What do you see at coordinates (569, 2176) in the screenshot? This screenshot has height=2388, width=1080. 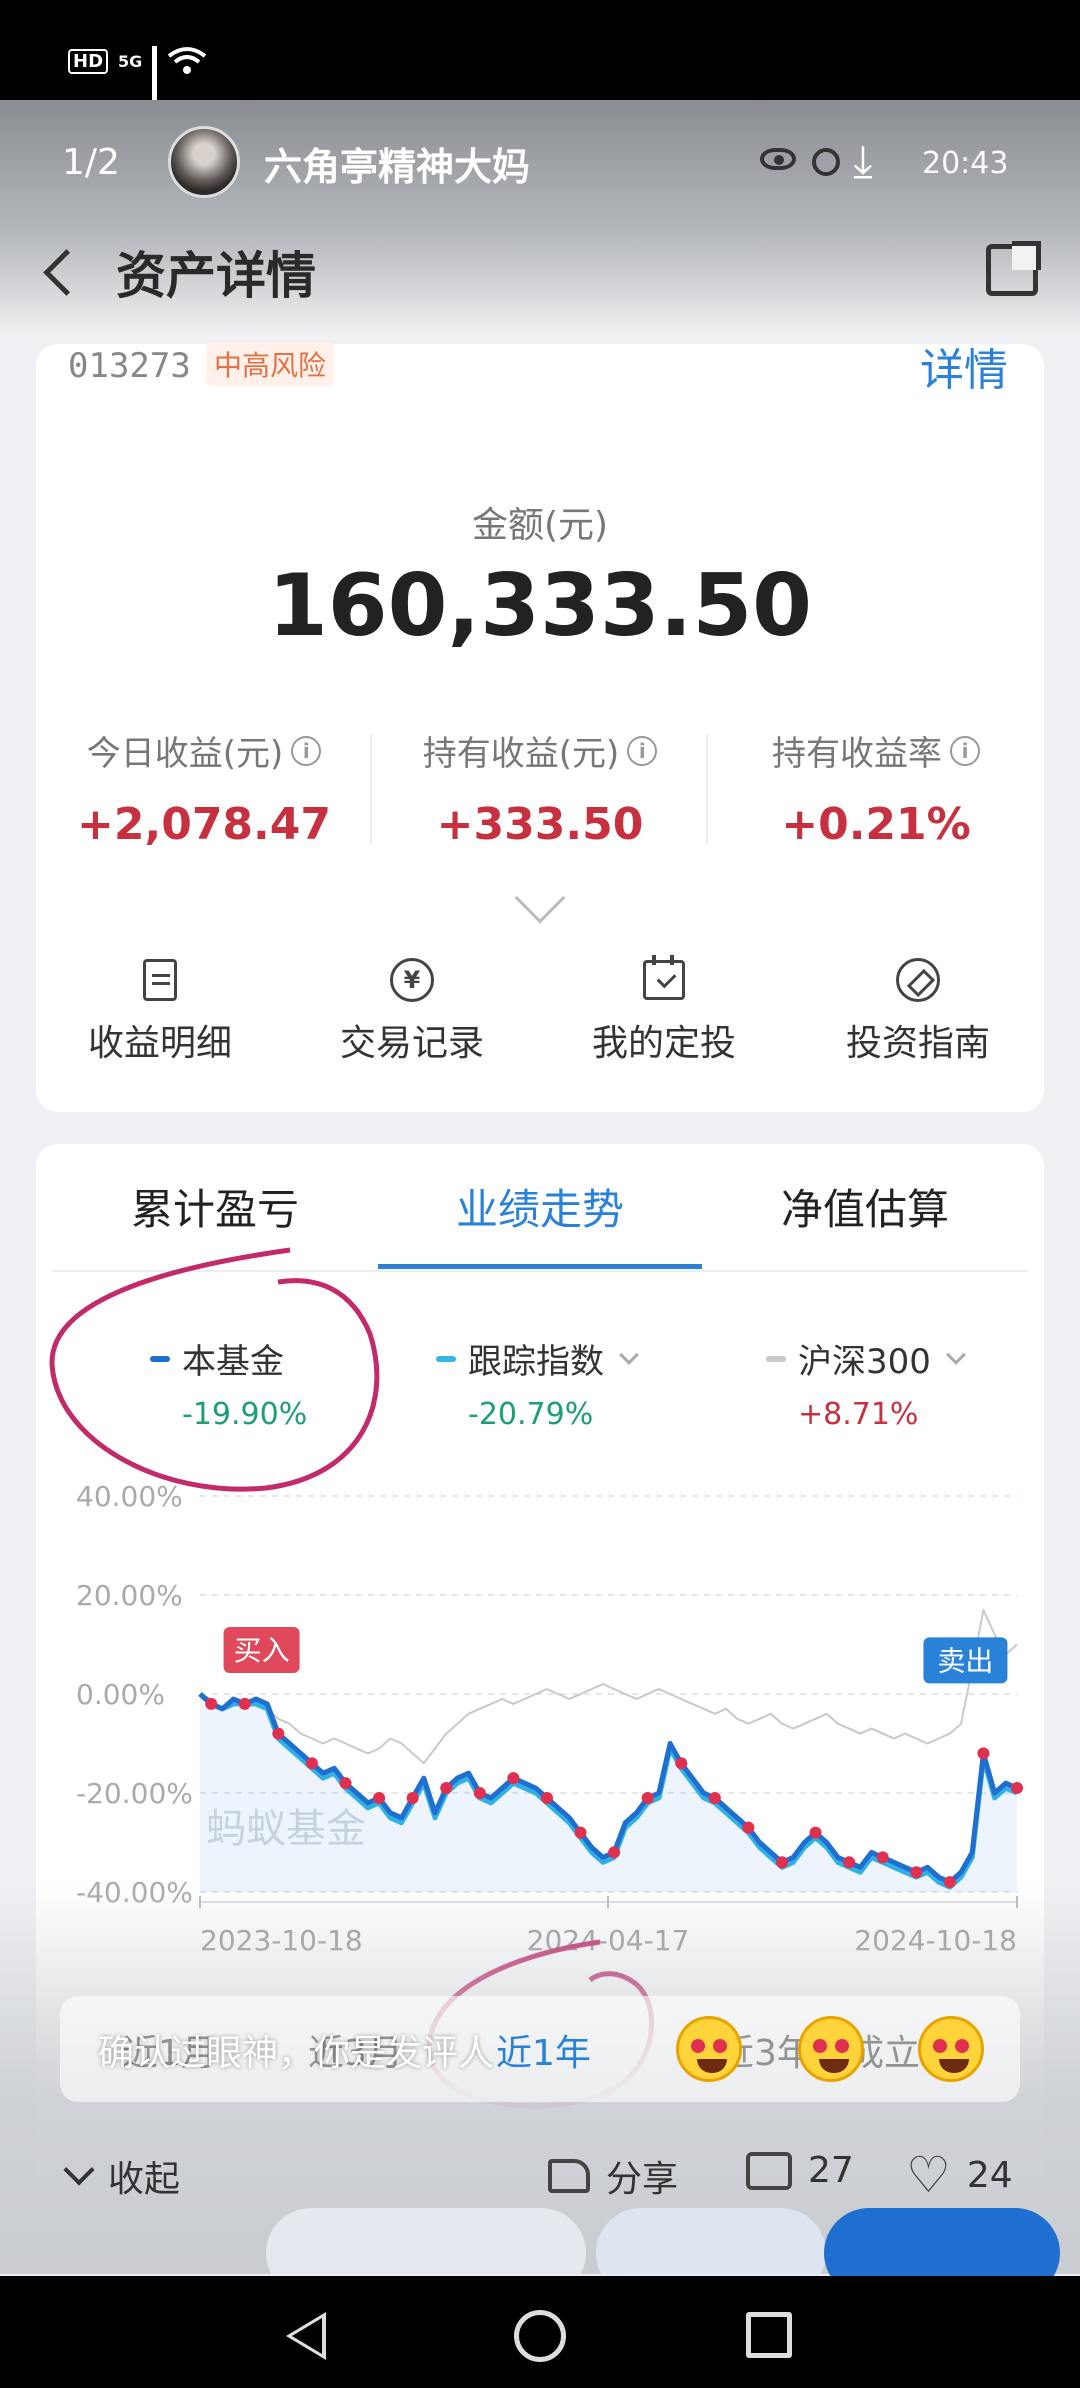 I see `share-arrow-icon` at bounding box center [569, 2176].